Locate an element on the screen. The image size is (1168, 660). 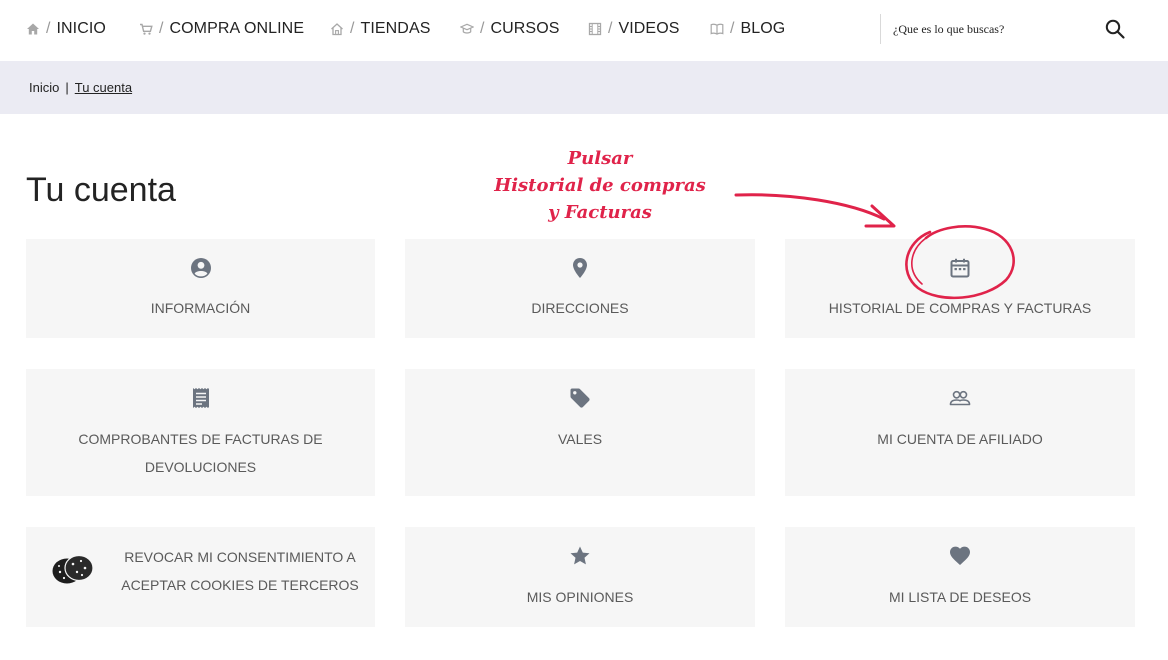
nav-item-cursos: / CURSOS is located at coordinates (510, 29).